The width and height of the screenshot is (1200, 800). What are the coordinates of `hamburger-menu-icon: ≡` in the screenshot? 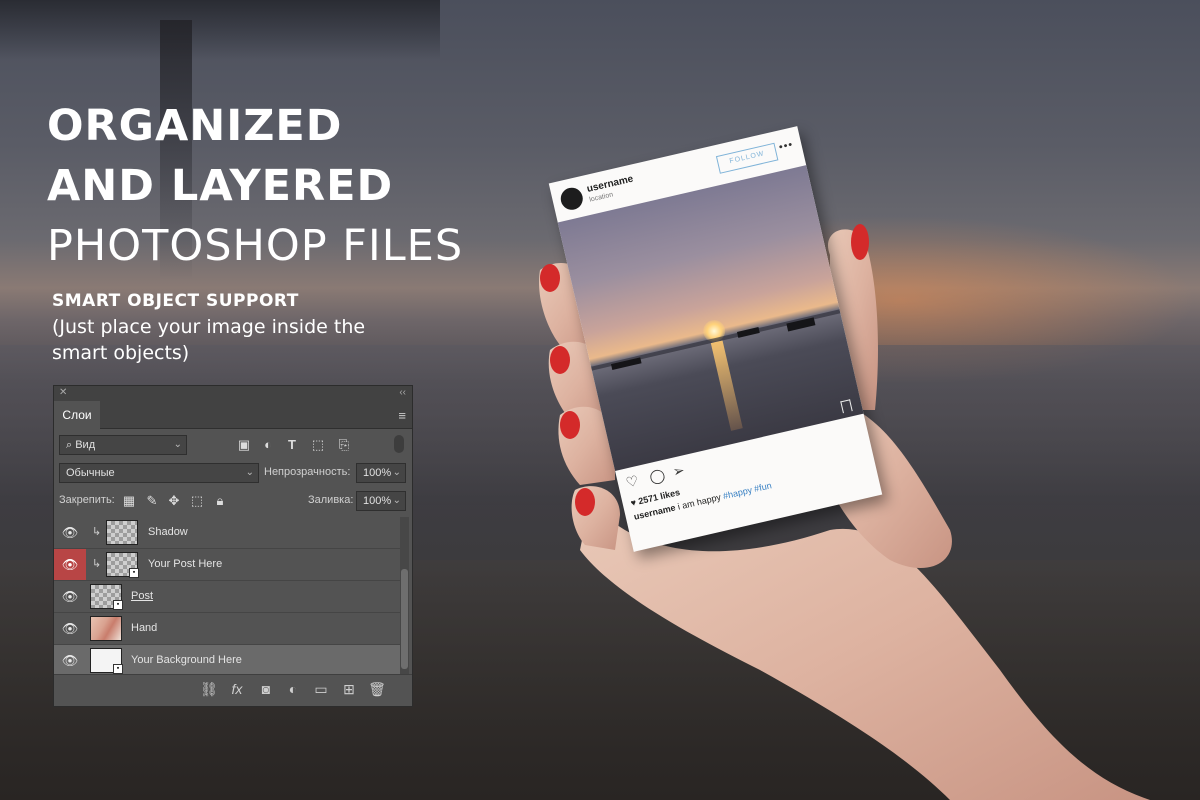 It's located at (402, 415).